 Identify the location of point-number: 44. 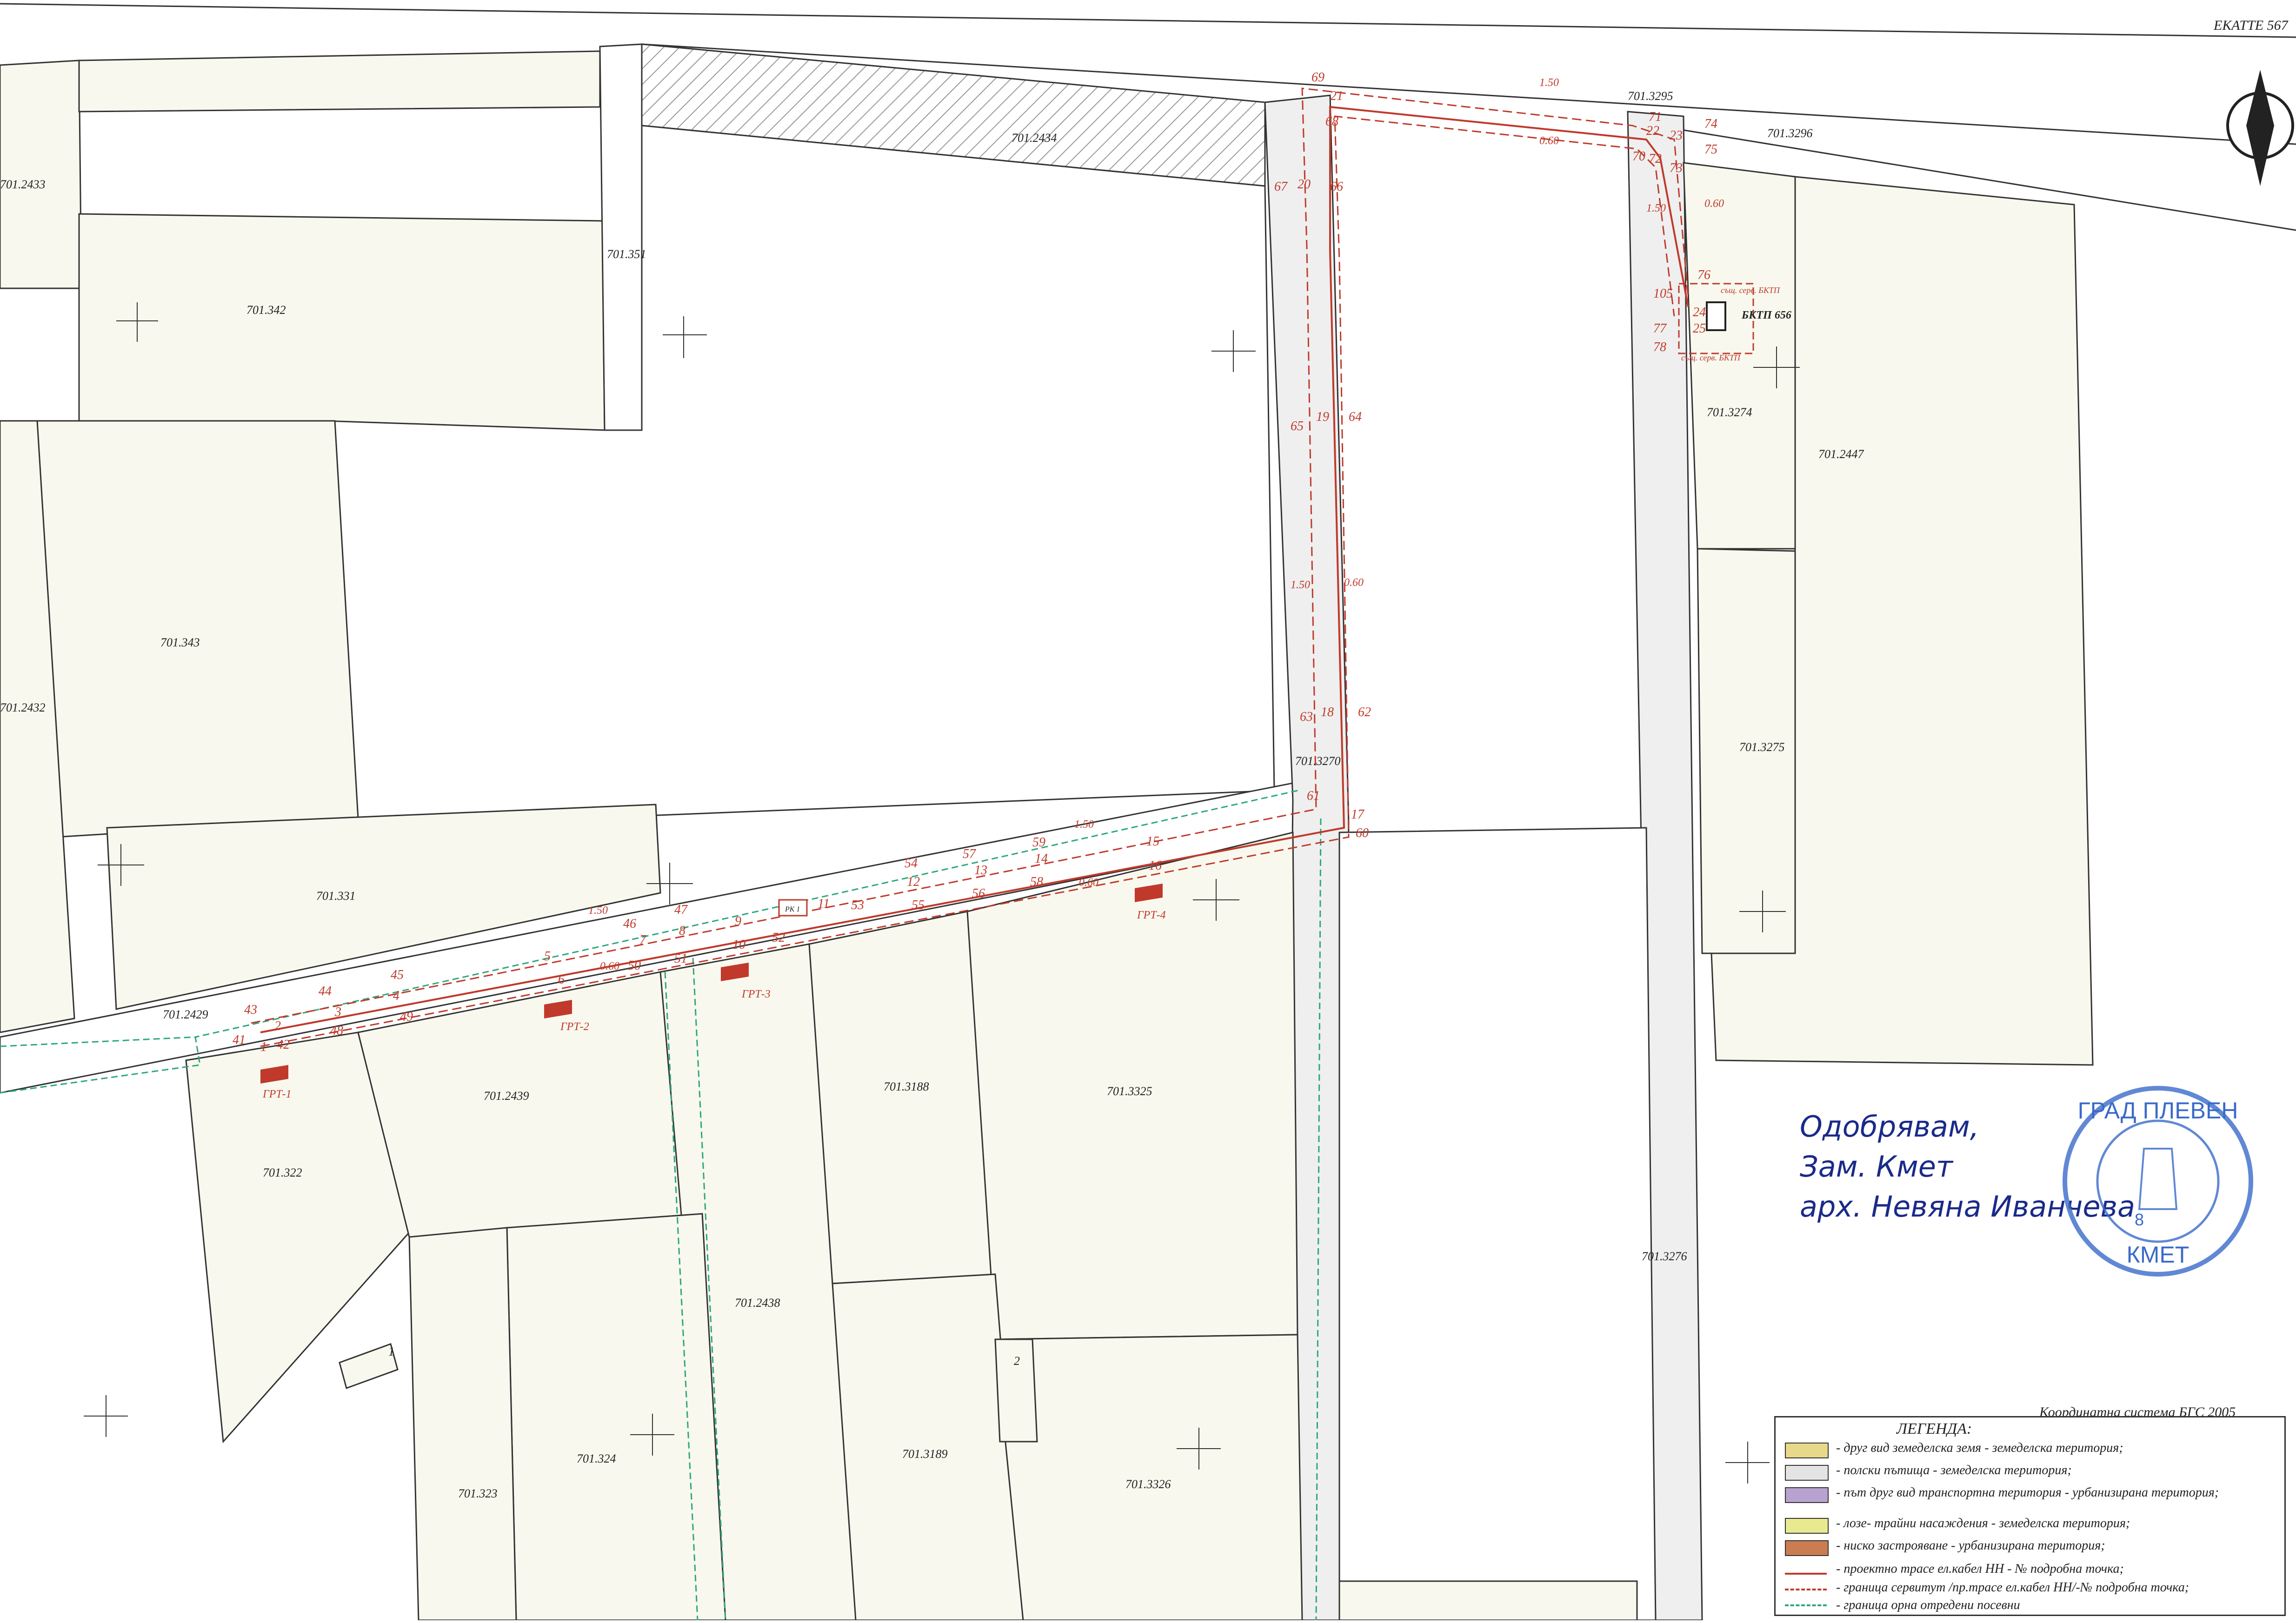
(325, 991).